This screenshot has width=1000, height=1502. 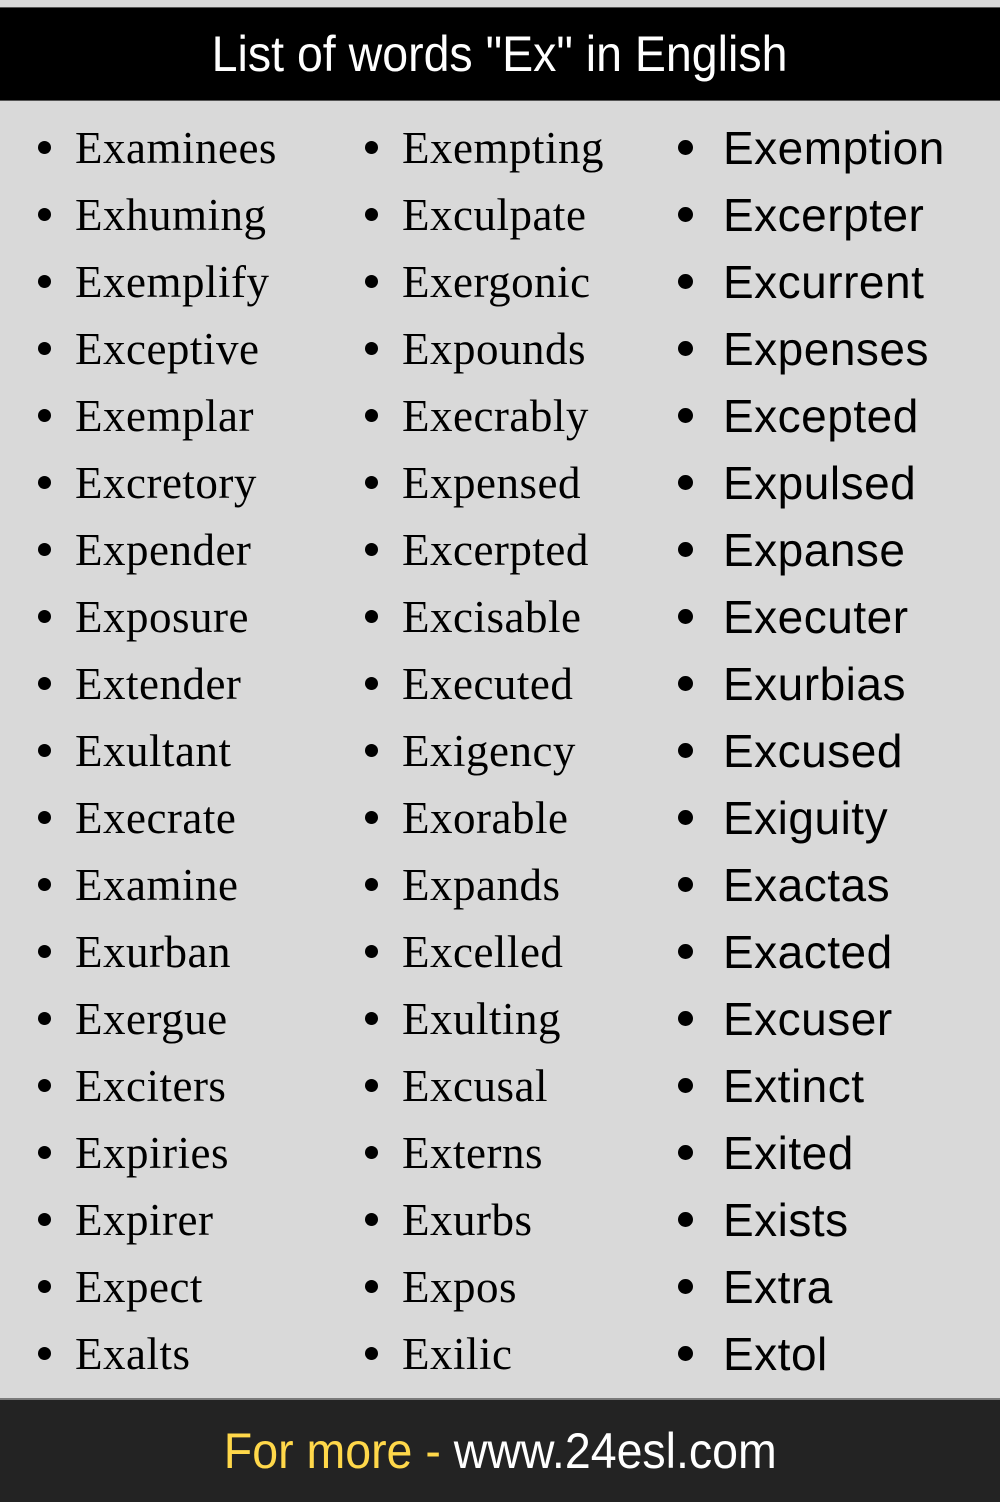 I want to click on word-text: Exurbias, so click(x=814, y=683).